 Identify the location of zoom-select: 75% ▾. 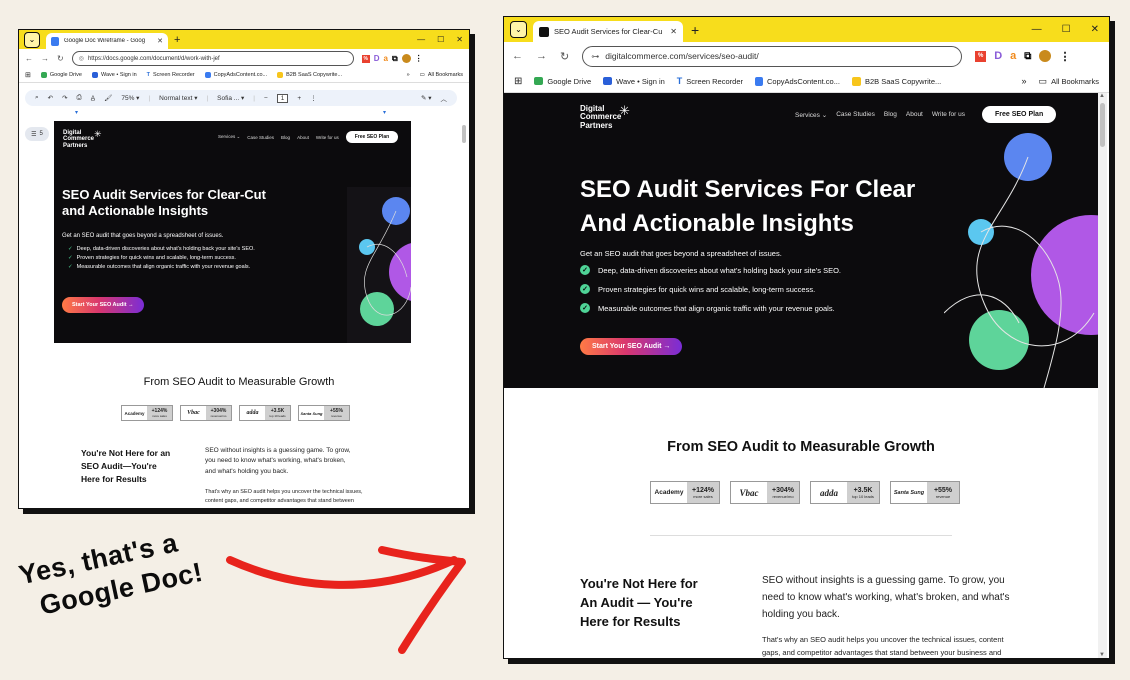
(130, 98).